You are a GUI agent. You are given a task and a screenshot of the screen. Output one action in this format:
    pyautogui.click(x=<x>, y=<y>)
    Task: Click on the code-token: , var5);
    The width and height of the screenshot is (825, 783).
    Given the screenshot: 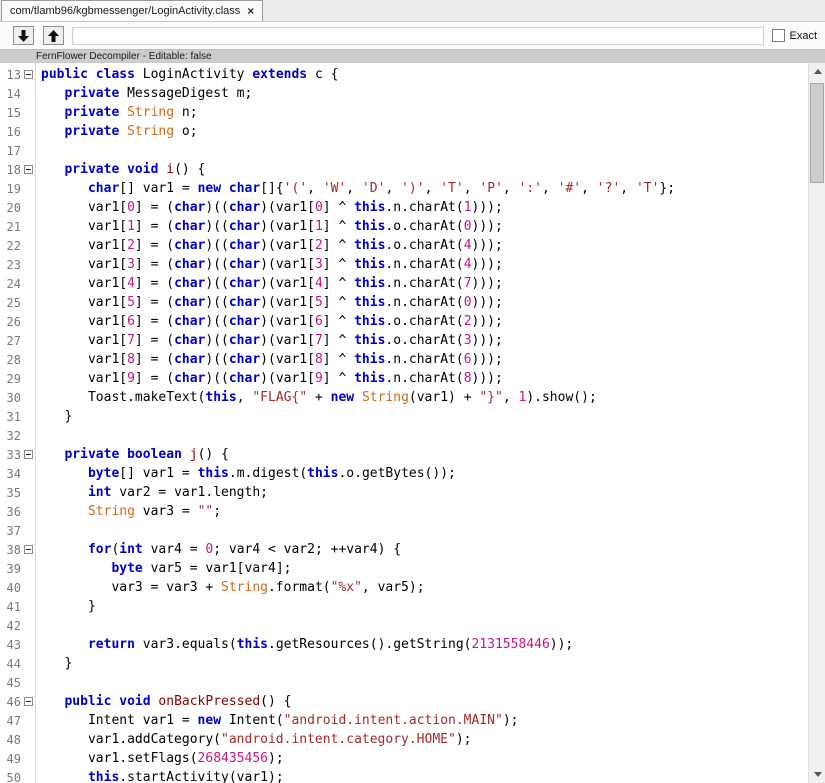 What is the action you would take?
    pyautogui.click(x=393, y=587)
    